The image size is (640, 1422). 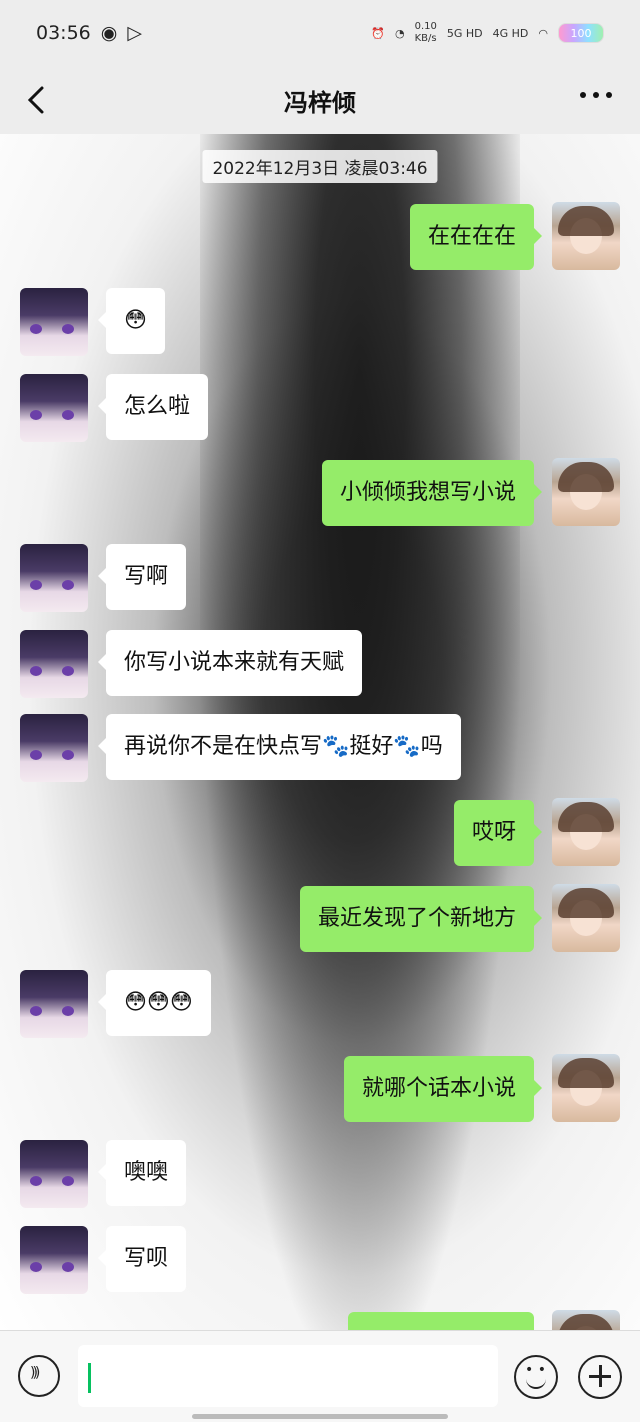 What do you see at coordinates (378, 33) in the screenshot?
I see `alarm-icon: ⏰` at bounding box center [378, 33].